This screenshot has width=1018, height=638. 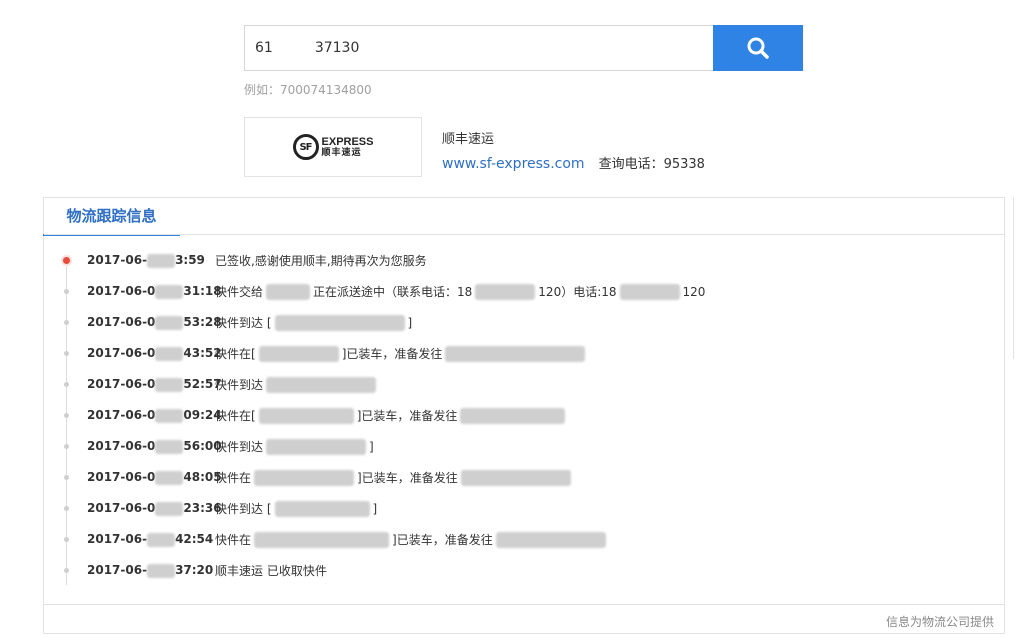 I want to click on panel-divider, so click(x=524, y=234).